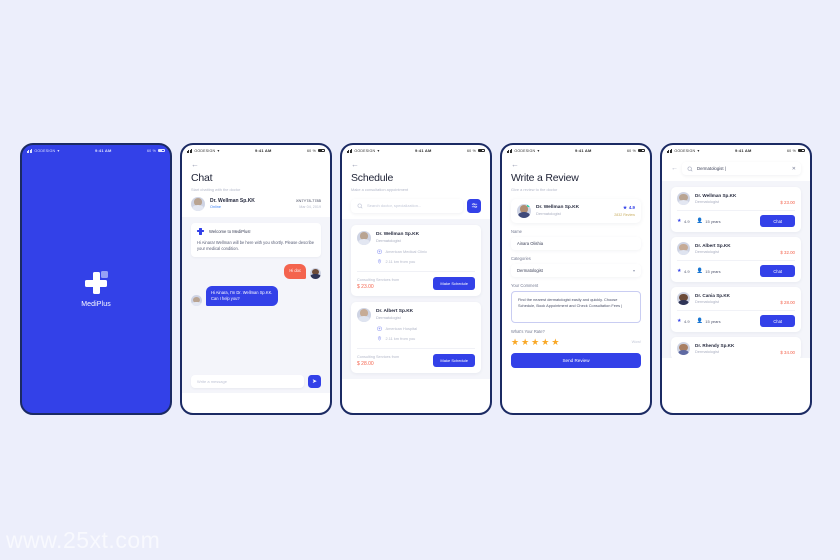  I want to click on doctor-status: Online, so click(215, 207).